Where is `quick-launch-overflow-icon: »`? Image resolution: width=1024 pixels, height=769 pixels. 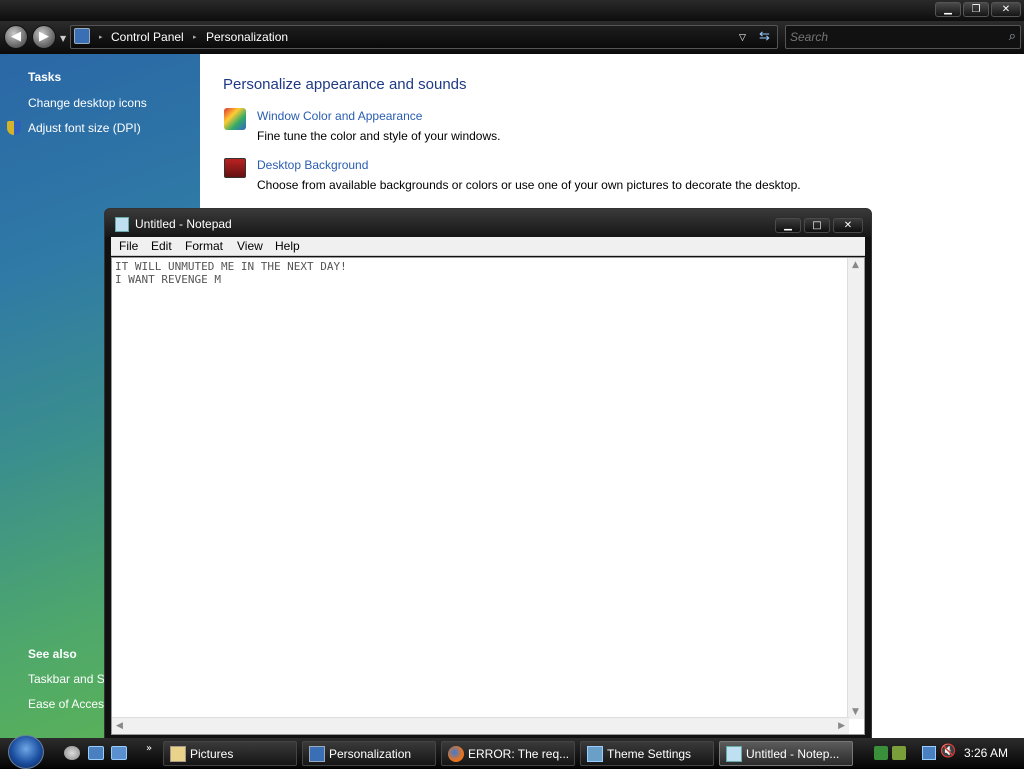
quick-launch-overflow-icon: » is located at coordinates (149, 748).